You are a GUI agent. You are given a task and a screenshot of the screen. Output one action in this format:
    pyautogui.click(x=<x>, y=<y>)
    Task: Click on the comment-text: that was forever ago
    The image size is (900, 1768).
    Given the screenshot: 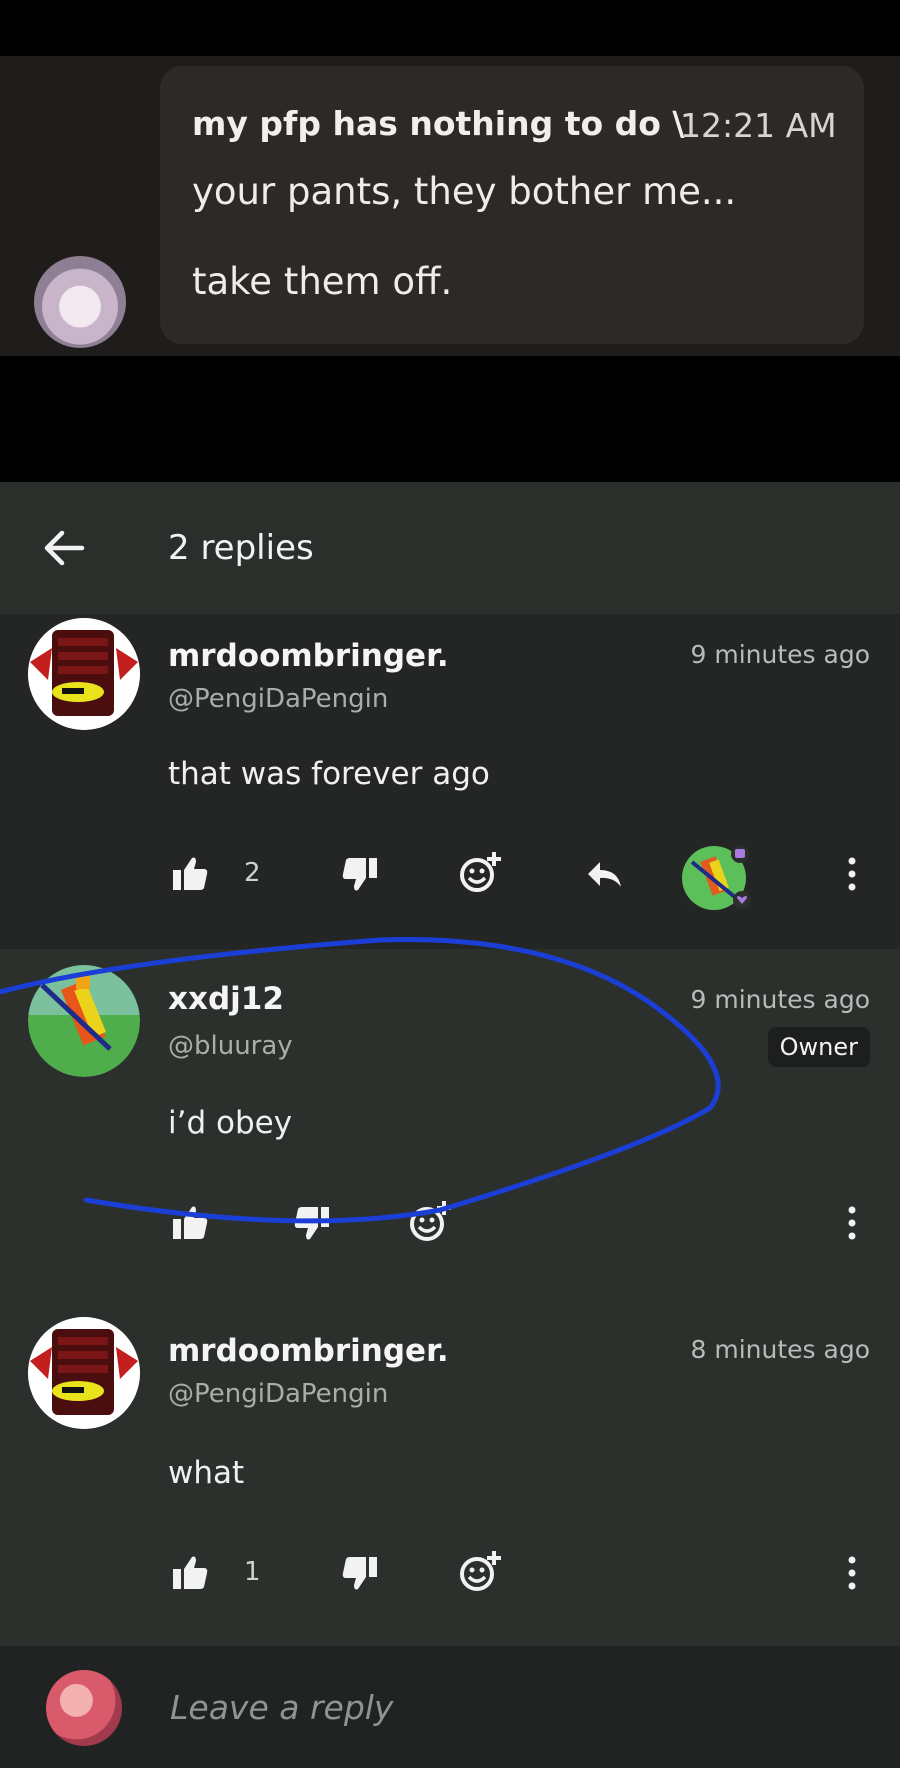 What is the action you would take?
    pyautogui.click(x=329, y=774)
    